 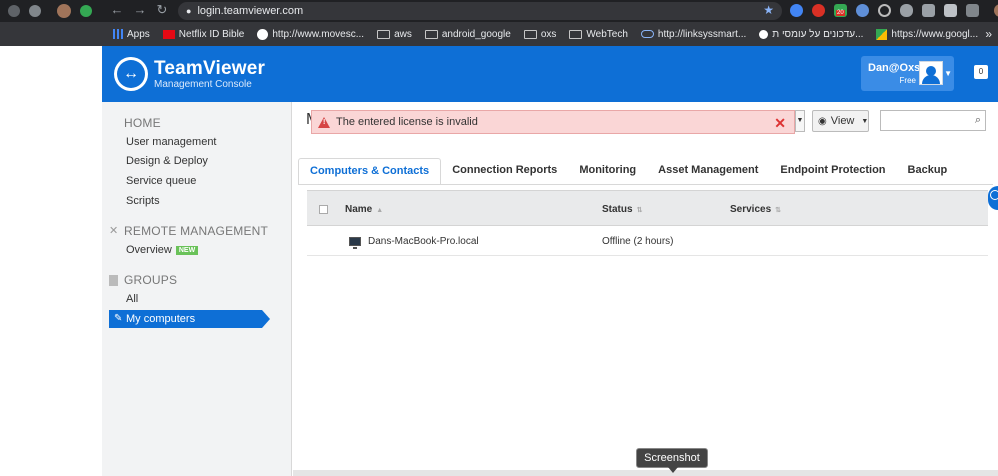 I want to click on eye-icon: ◉, so click(x=822, y=121).